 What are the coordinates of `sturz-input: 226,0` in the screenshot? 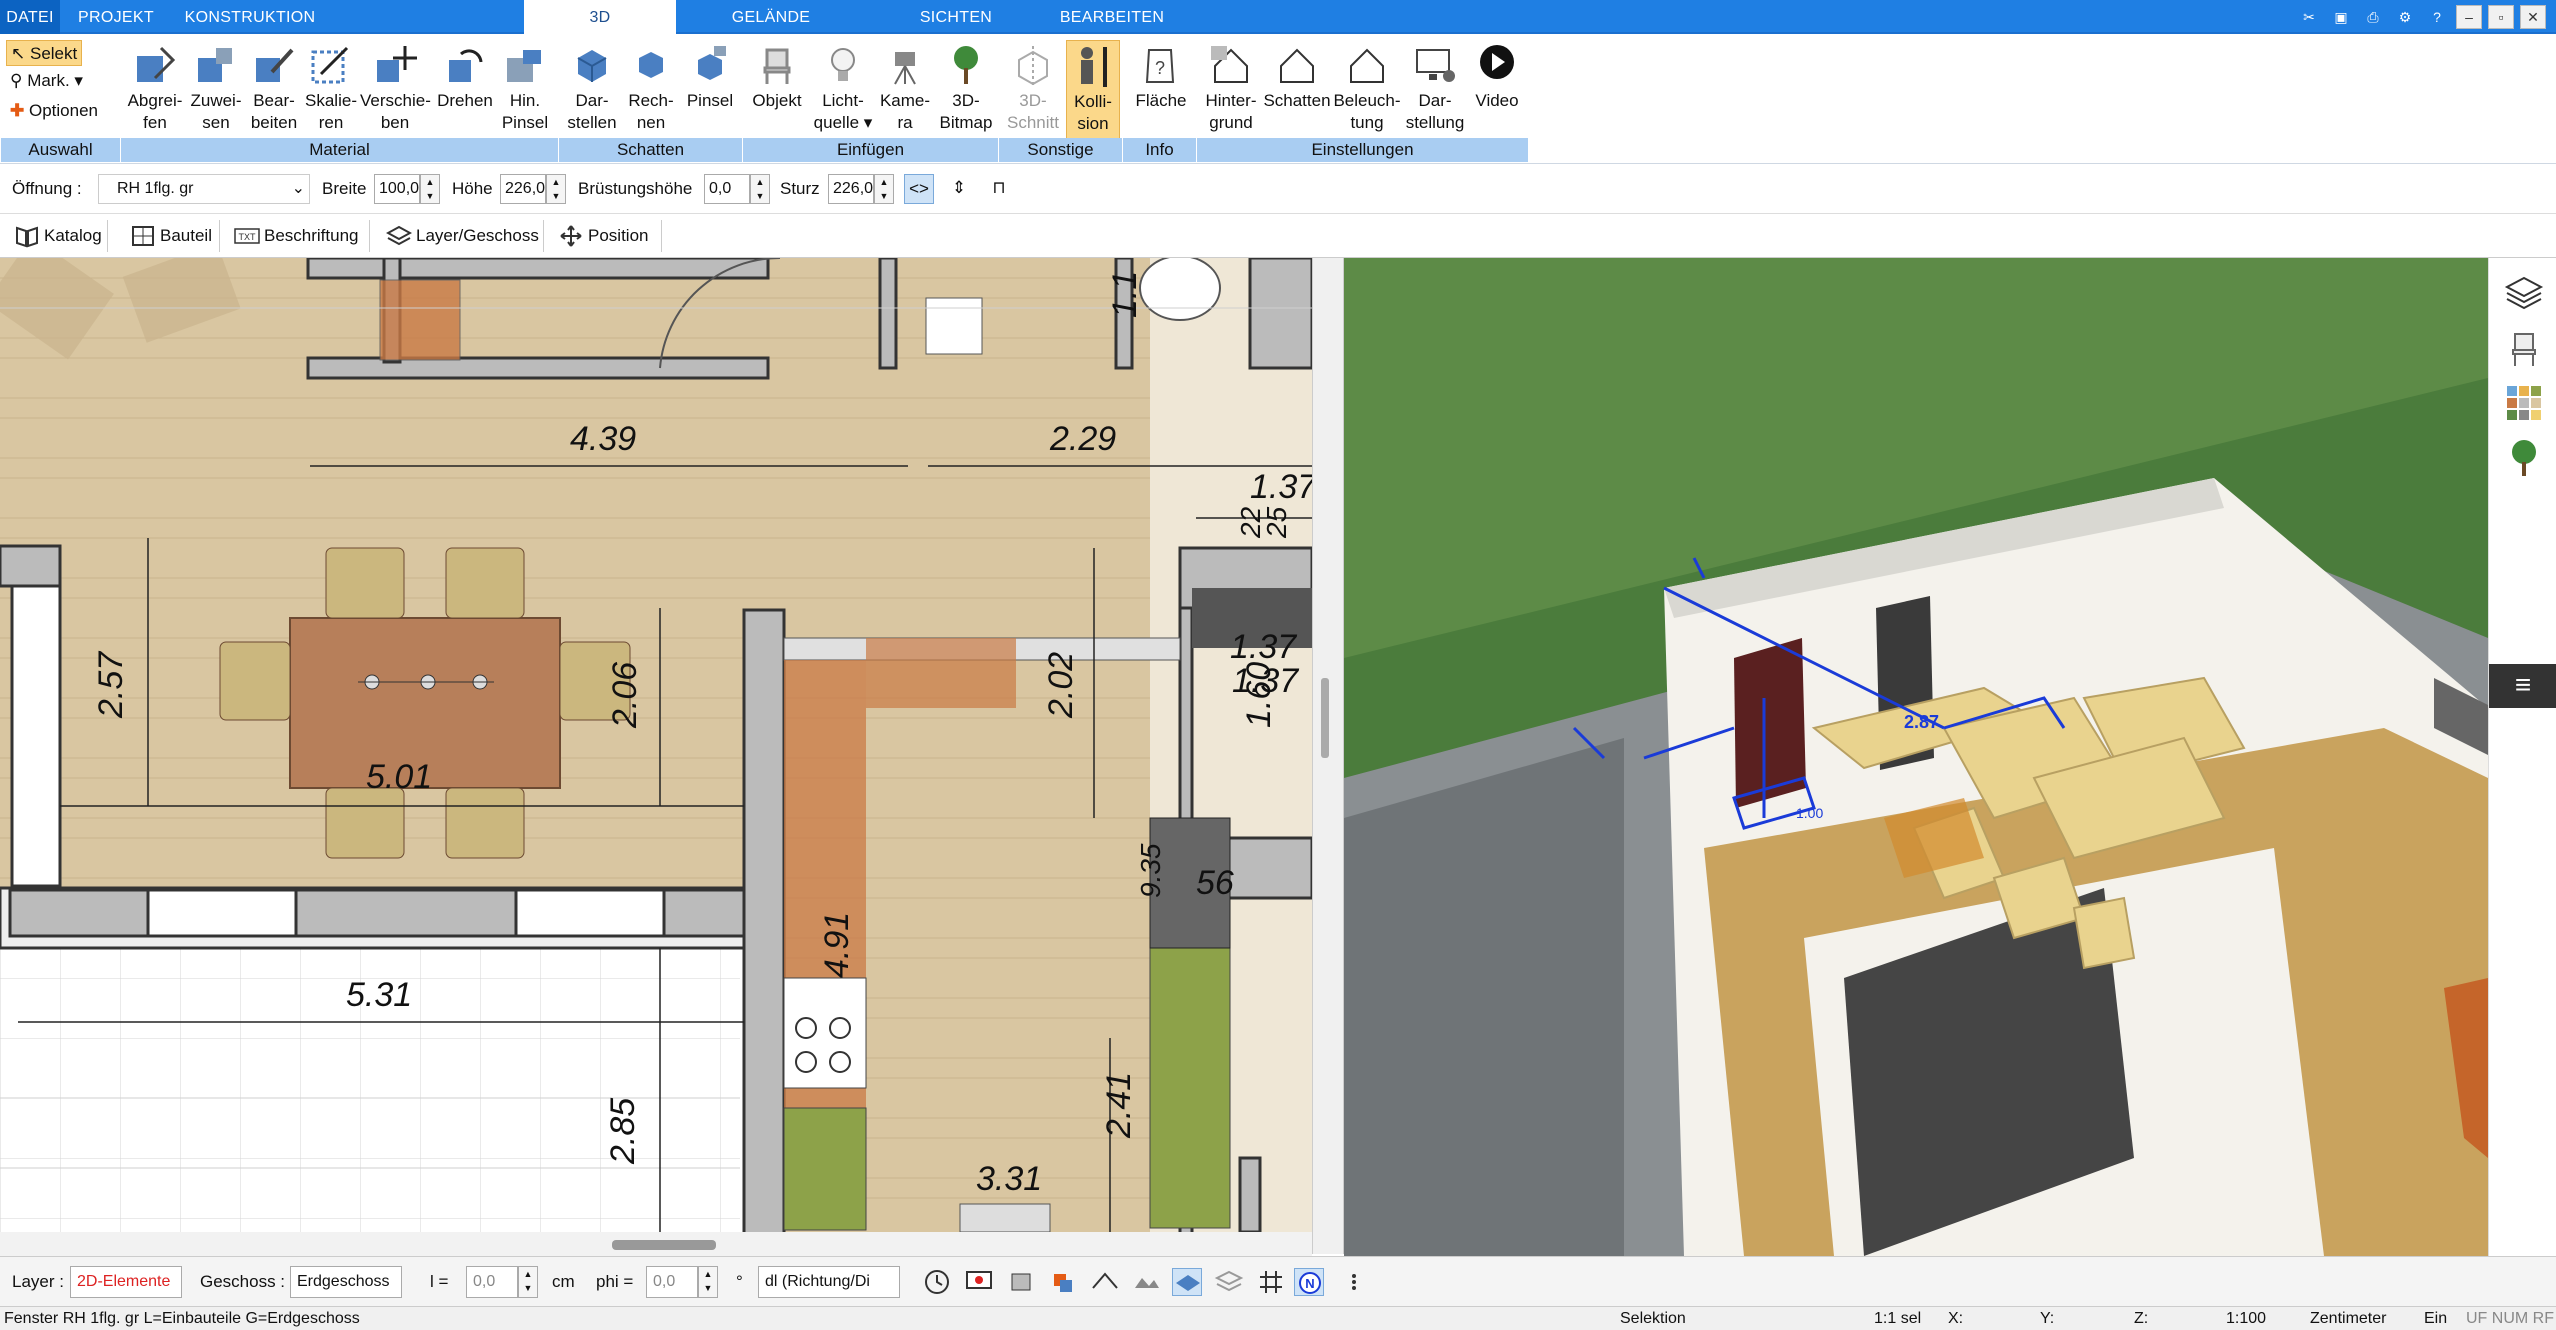 It's located at (851, 189).